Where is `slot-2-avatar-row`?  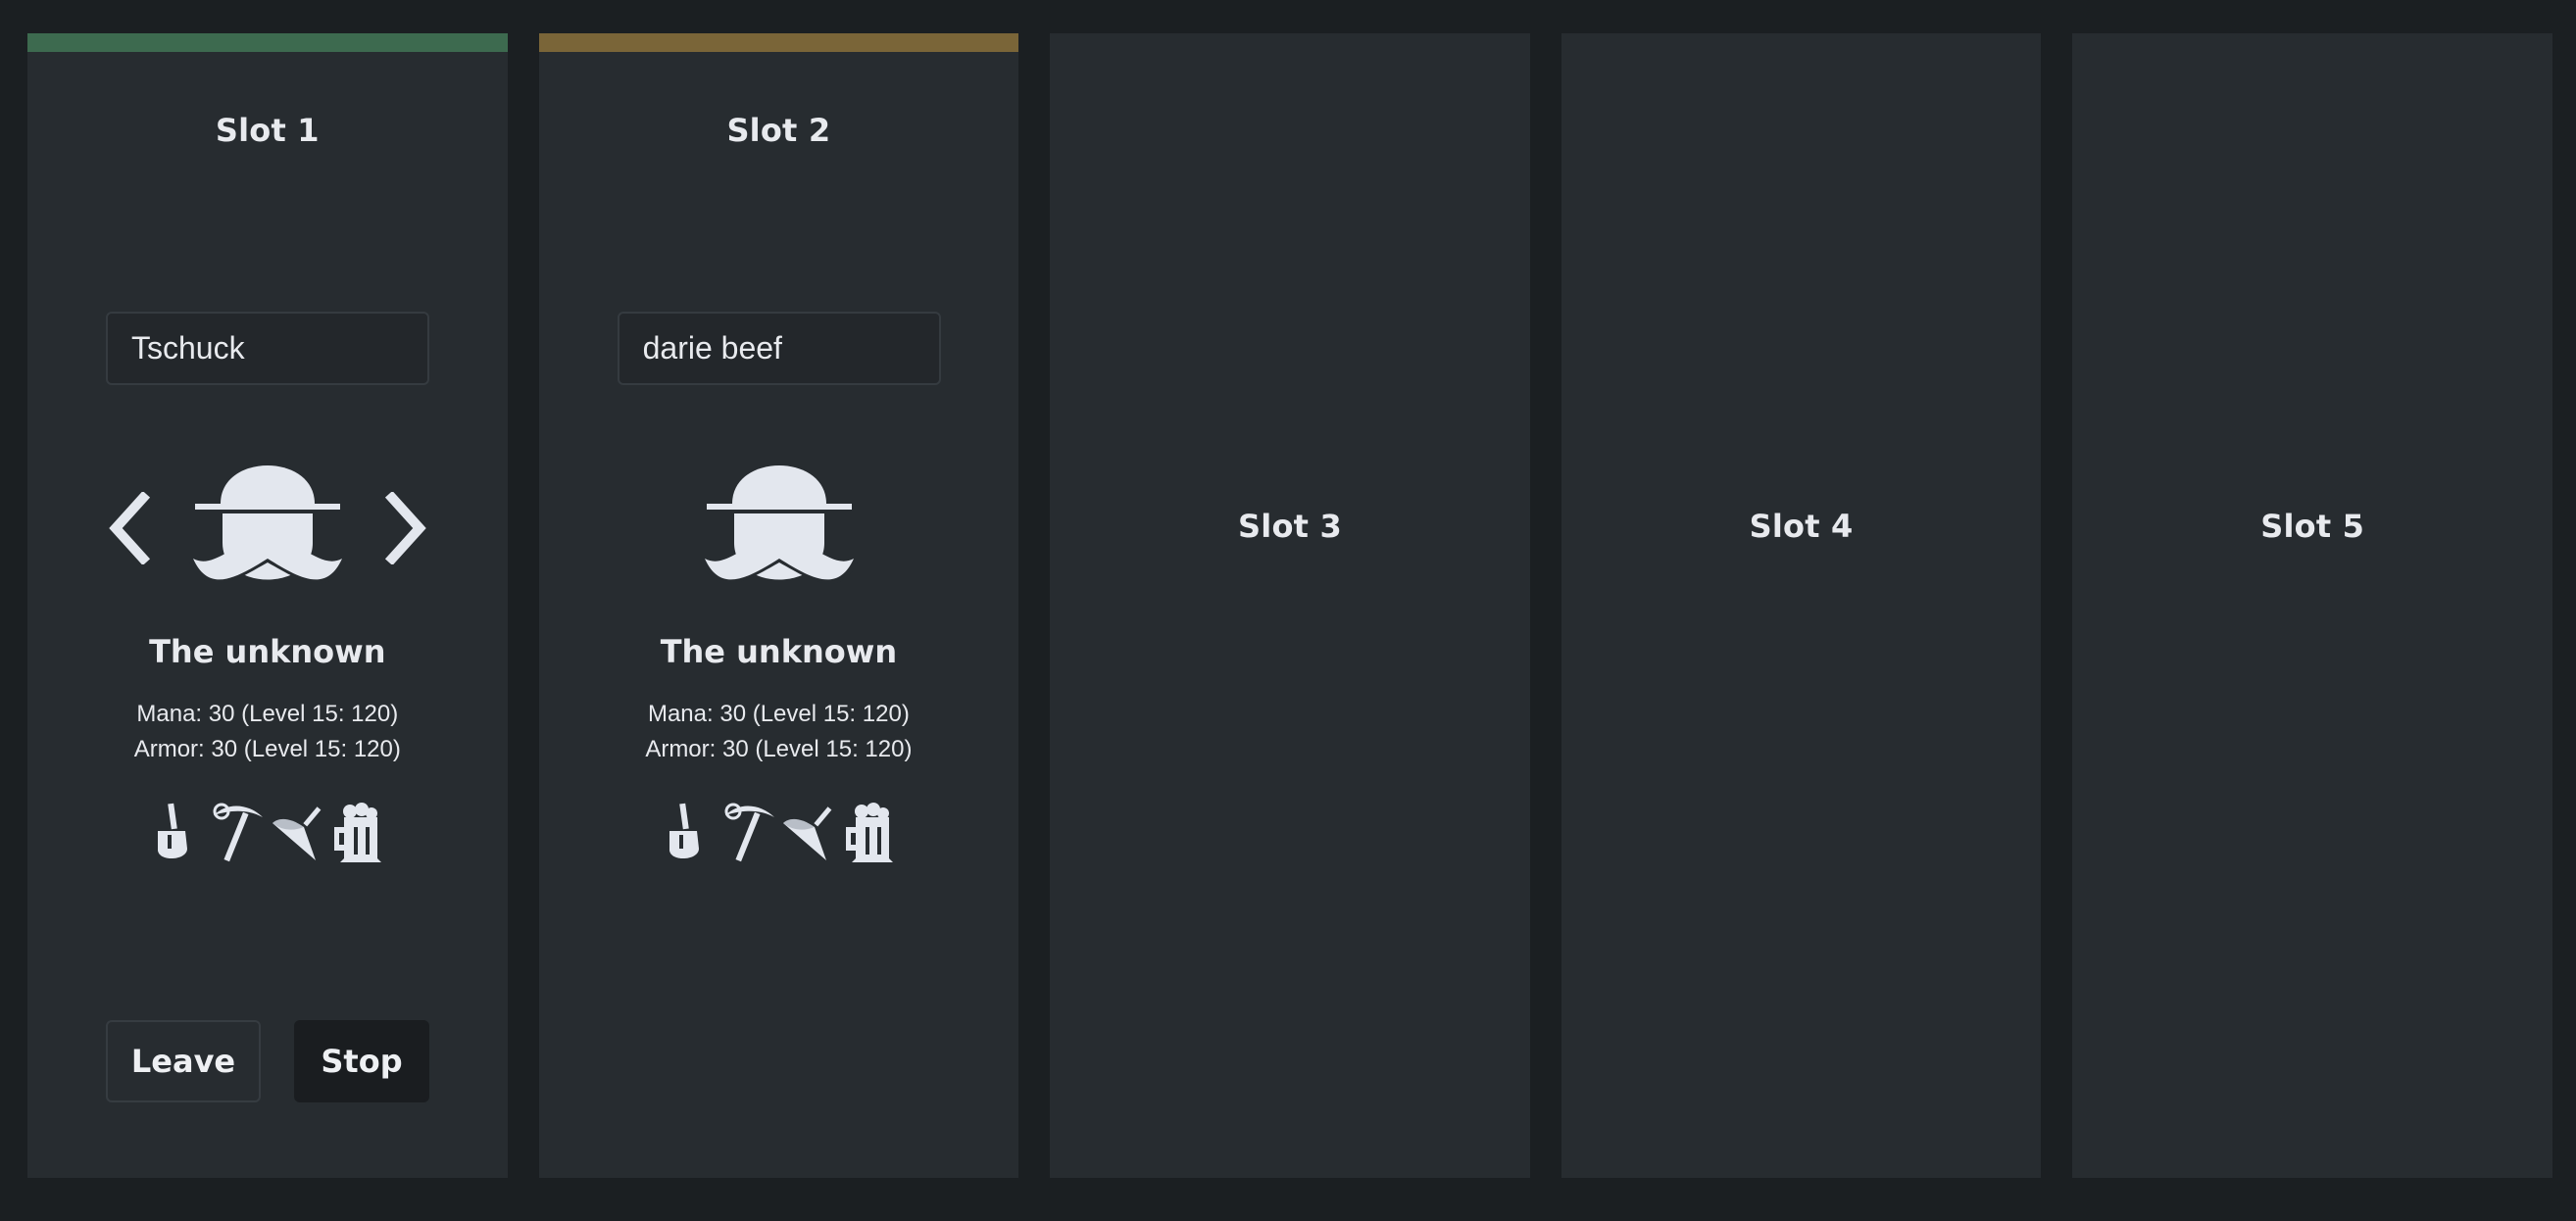 slot-2-avatar-row is located at coordinates (779, 528).